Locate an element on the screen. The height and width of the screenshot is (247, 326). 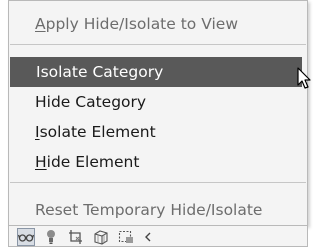
menu-item-isolate-element: Isolate Element is located at coordinates (155, 132).